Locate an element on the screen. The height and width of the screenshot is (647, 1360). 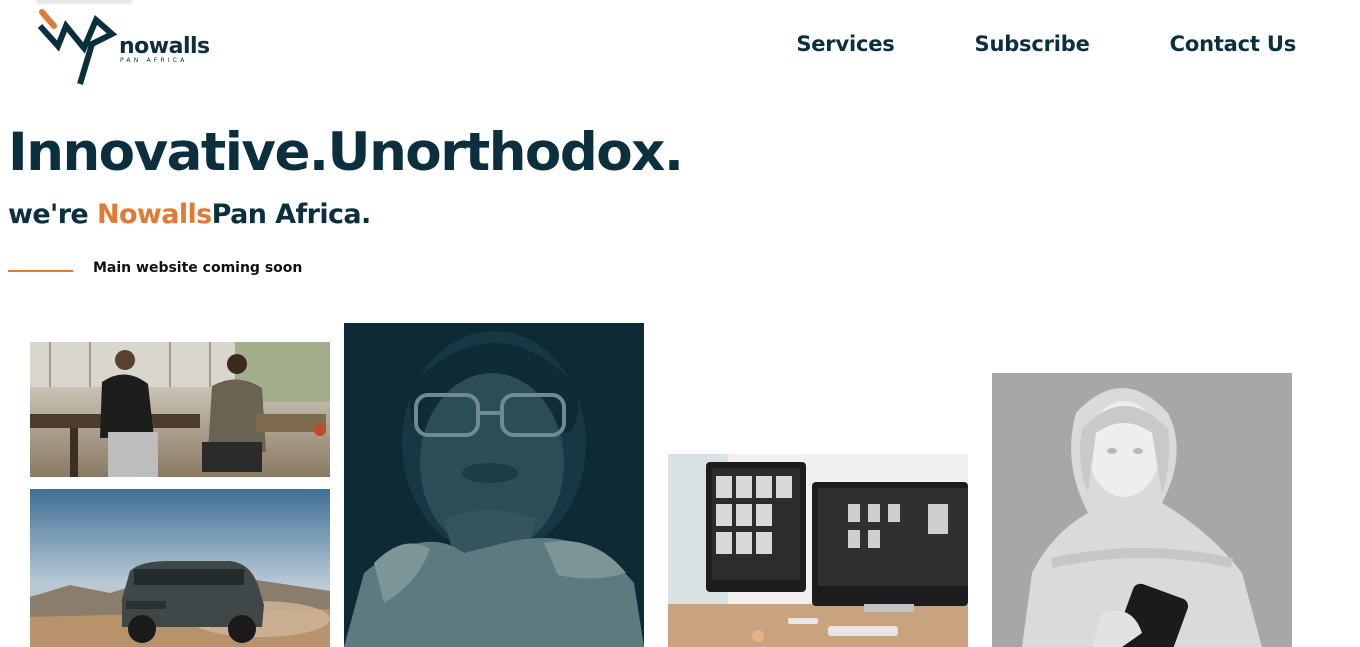
nav-contact-us: Contact Us is located at coordinates (1233, 44).